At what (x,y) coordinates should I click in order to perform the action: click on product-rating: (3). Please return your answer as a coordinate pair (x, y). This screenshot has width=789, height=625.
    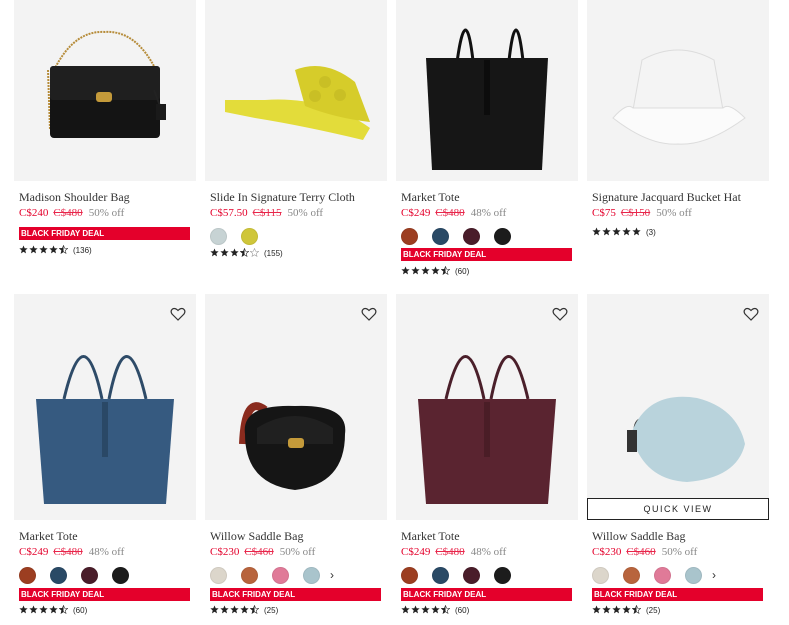
    Looking at the image, I should click on (624, 232).